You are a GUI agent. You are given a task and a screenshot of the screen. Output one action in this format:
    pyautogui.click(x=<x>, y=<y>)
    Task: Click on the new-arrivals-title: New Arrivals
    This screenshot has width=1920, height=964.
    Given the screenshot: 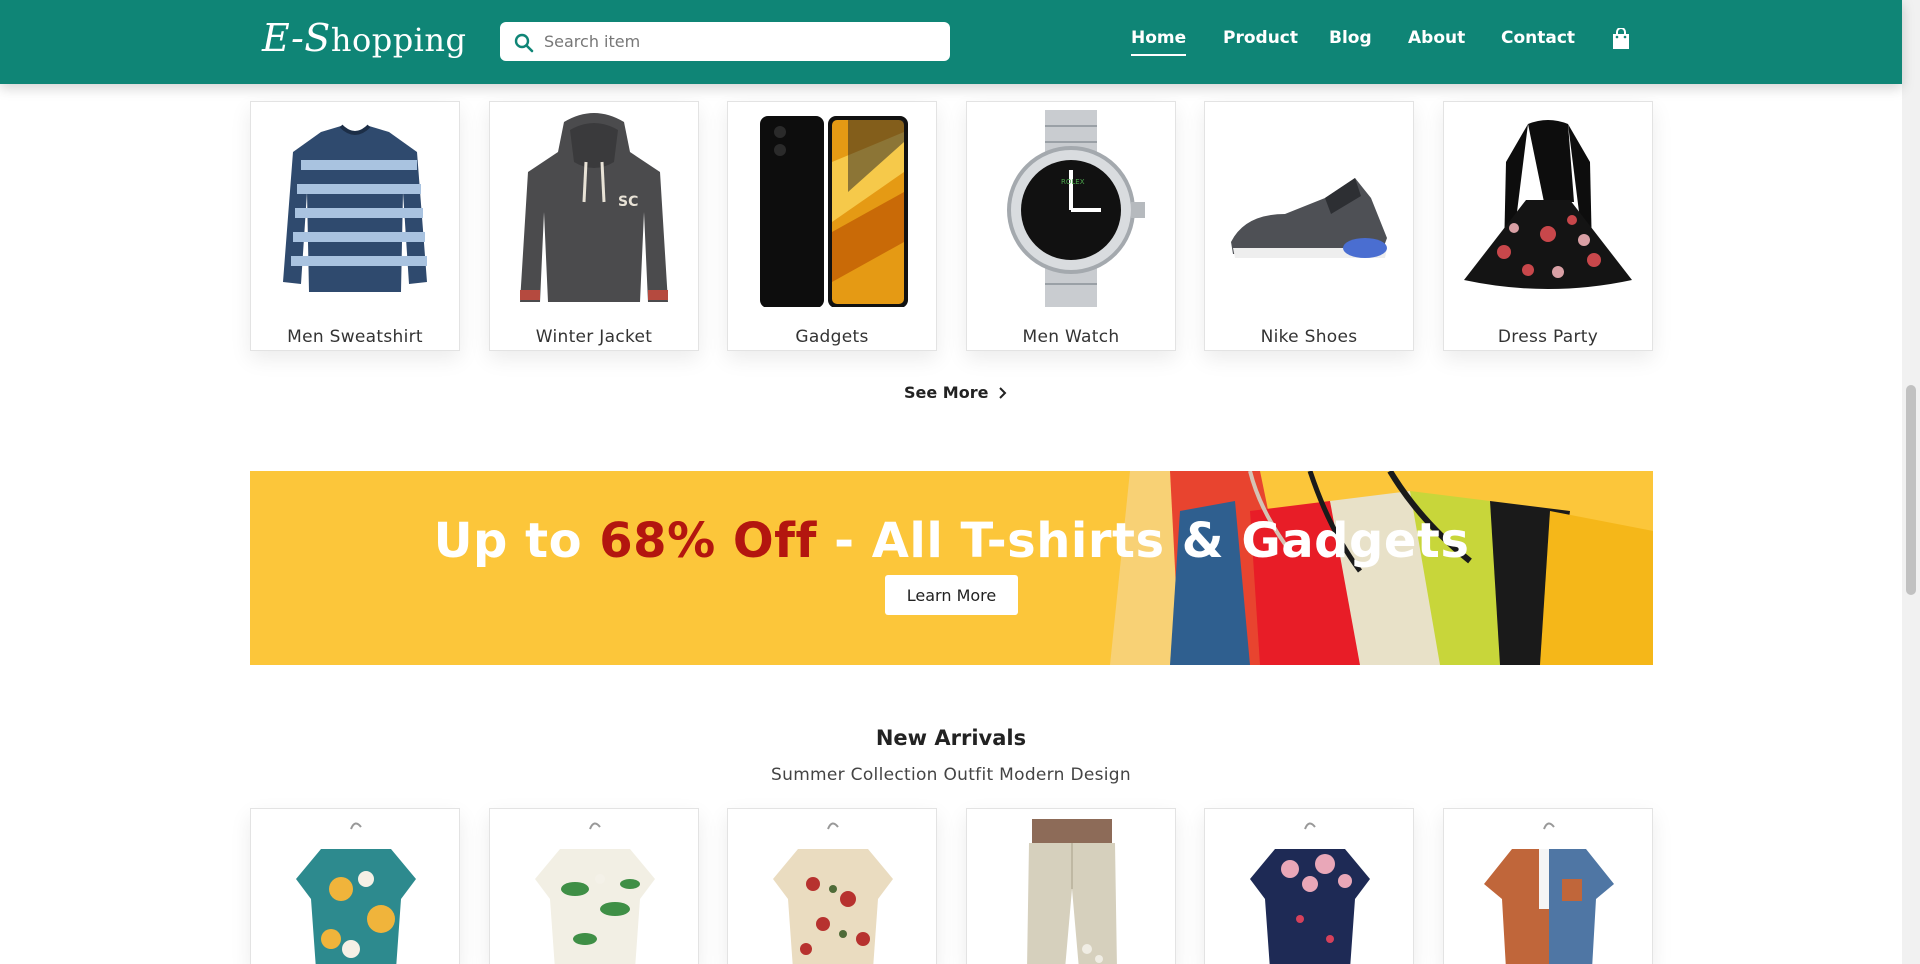 What is the action you would take?
    pyautogui.click(x=951, y=738)
    